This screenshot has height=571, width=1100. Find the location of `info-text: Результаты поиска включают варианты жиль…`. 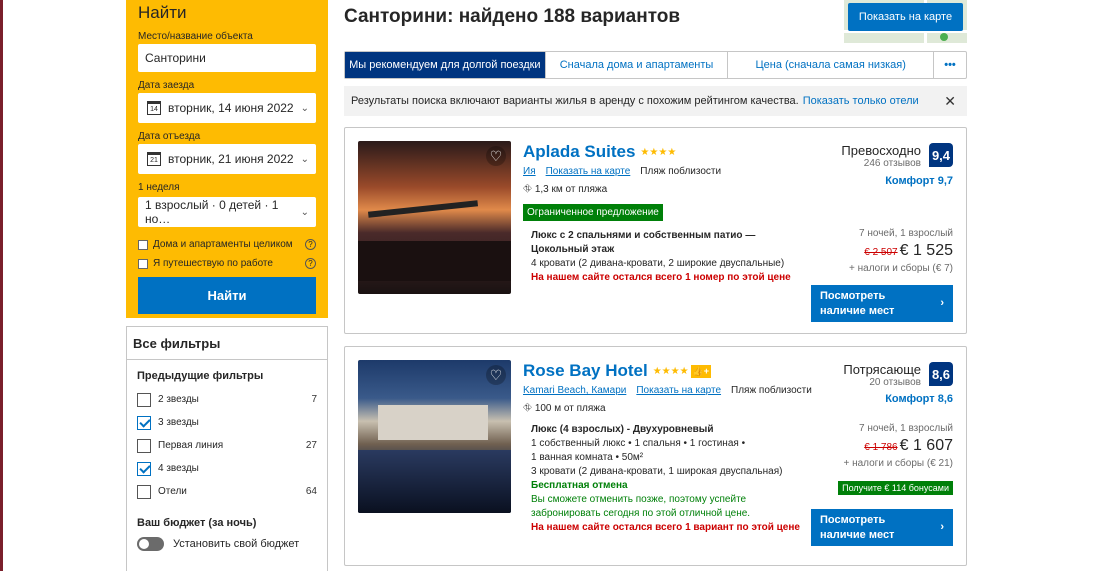

info-text: Результаты поиска включают варианты жиль… is located at coordinates (575, 101).